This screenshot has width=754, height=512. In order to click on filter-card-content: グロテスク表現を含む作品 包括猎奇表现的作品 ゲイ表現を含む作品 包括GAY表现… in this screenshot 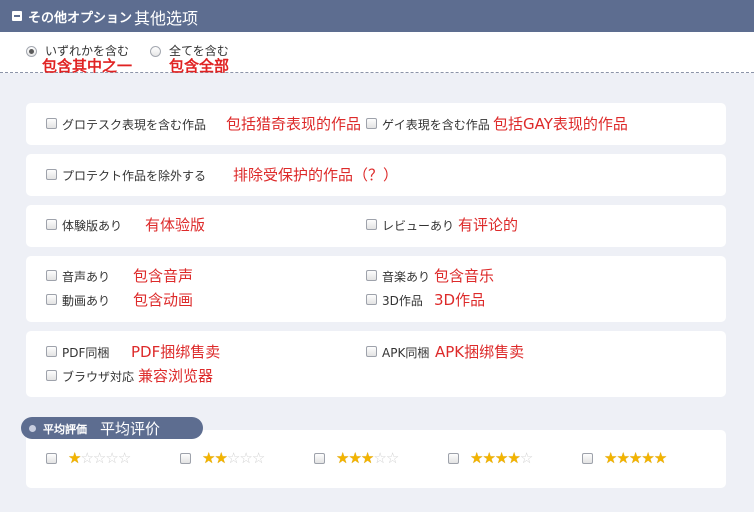, I will do `click(376, 124)`.